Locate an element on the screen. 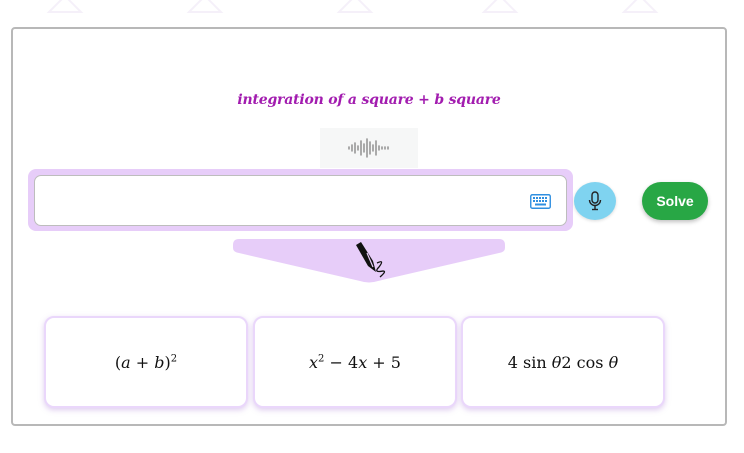 The image size is (744, 453). solve-button: Solve is located at coordinates (675, 201).